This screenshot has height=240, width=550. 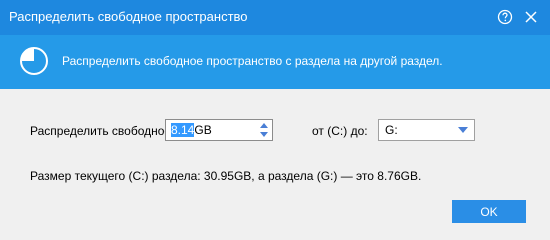 What do you see at coordinates (463, 130) in the screenshot?
I see `chevron-down-icon` at bounding box center [463, 130].